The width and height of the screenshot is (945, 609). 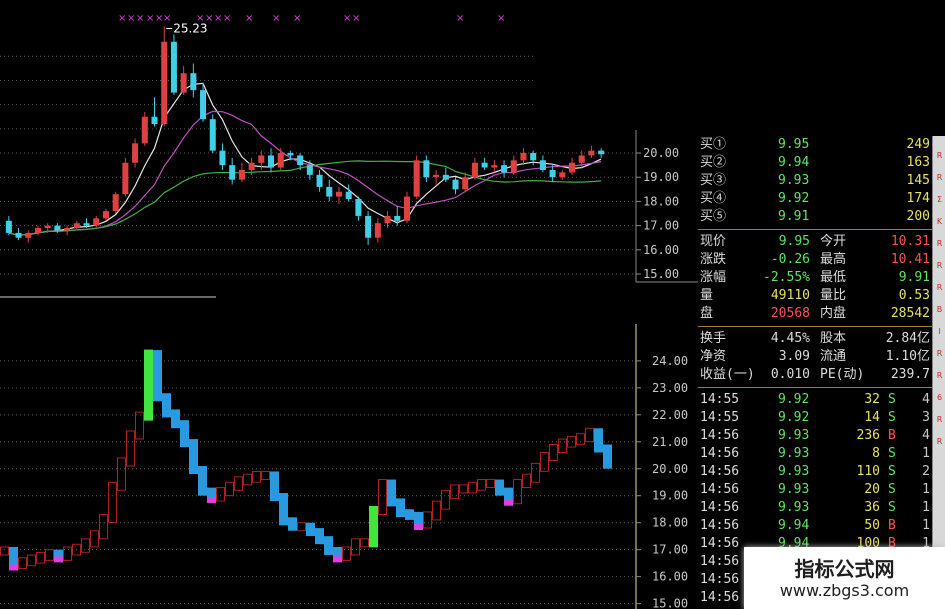 What do you see at coordinates (939, 397) in the screenshot?
I see `sidebar-button: 6` at bounding box center [939, 397].